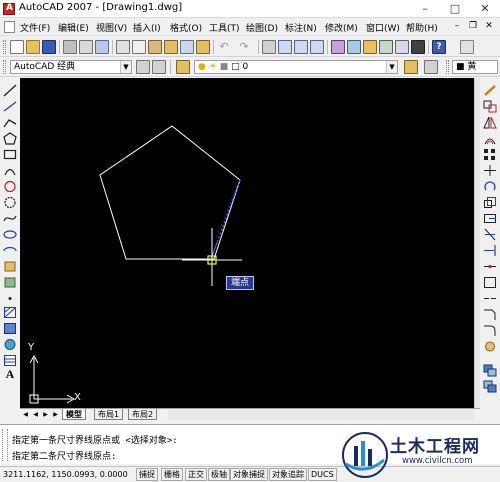 The width and height of the screenshot is (500, 482). Describe the element at coordinates (9, 9) in the screenshot. I see `autocad-app-icon` at that location.